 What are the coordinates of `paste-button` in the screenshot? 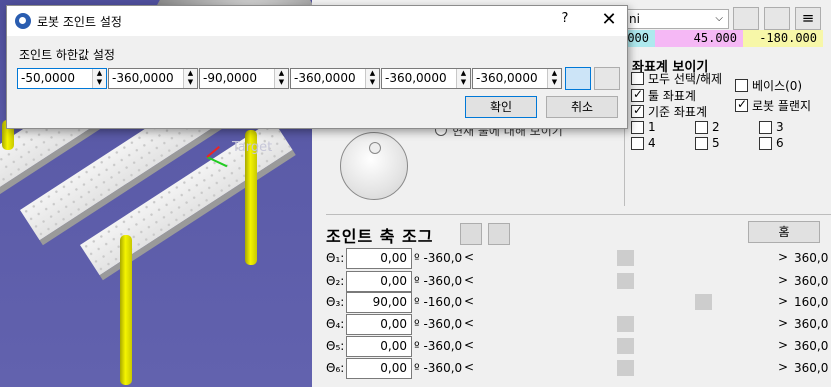 It's located at (777, 18).